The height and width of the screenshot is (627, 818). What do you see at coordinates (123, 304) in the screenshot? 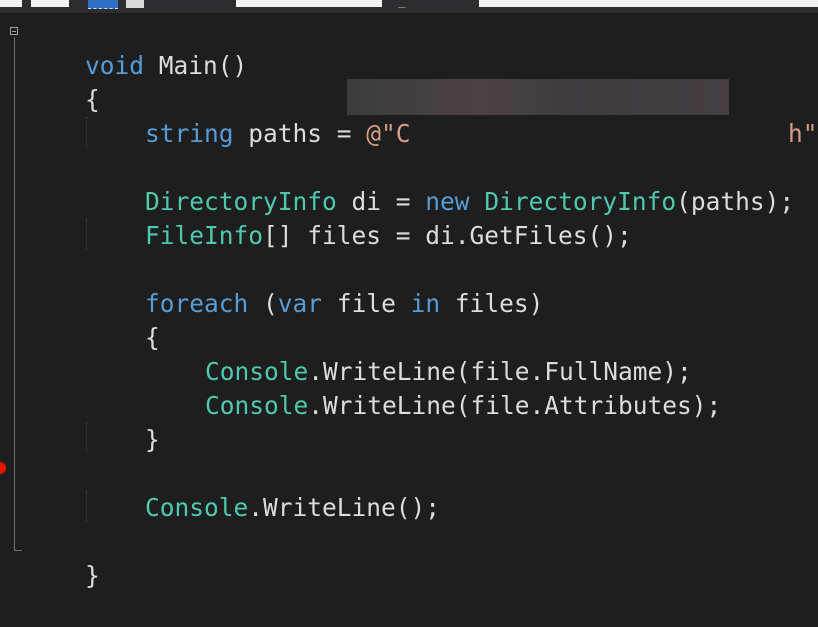
I see `code-line-loop-open: {` at bounding box center [123, 304].